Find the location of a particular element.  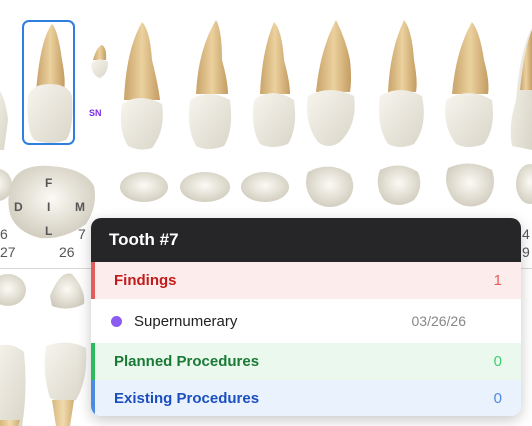

surface-label-incisal: I is located at coordinates (48, 207).